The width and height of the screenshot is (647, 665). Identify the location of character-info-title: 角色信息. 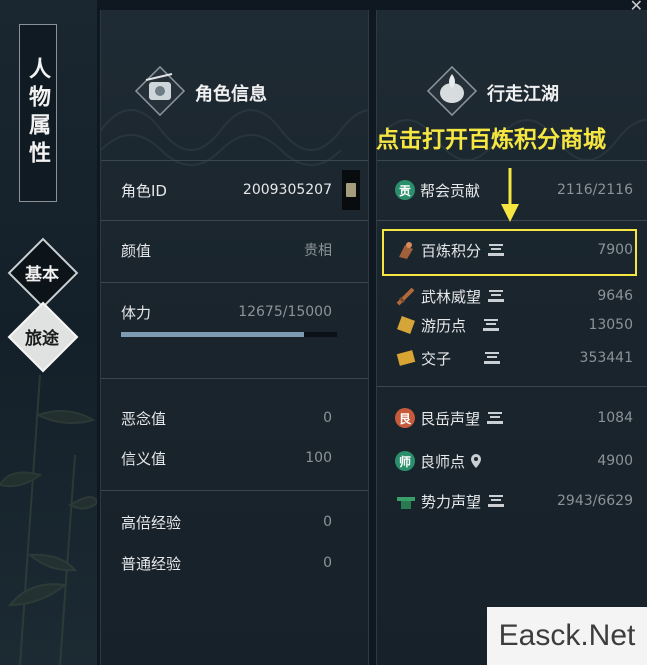
(231, 94).